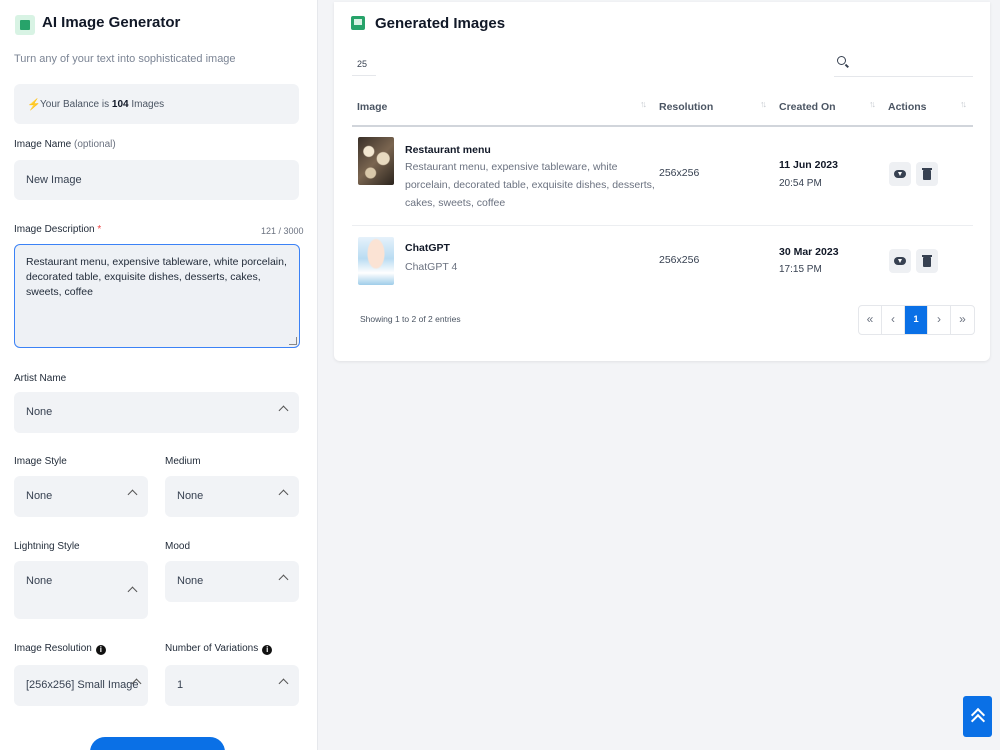 This screenshot has width=1000, height=750. What do you see at coordinates (54, 180) in the screenshot?
I see `image-name-value: New Image` at bounding box center [54, 180].